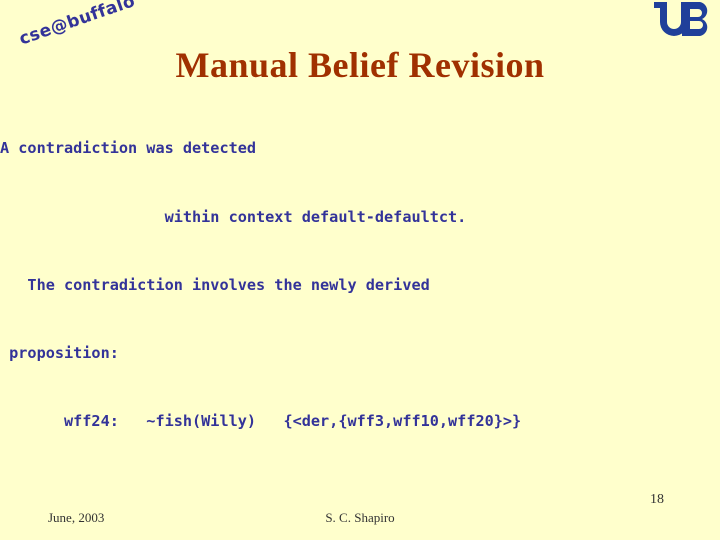 This screenshot has width=720, height=540. I want to click on slide-footer: June, 2003 S. C. Shapiro, so click(360, 522).